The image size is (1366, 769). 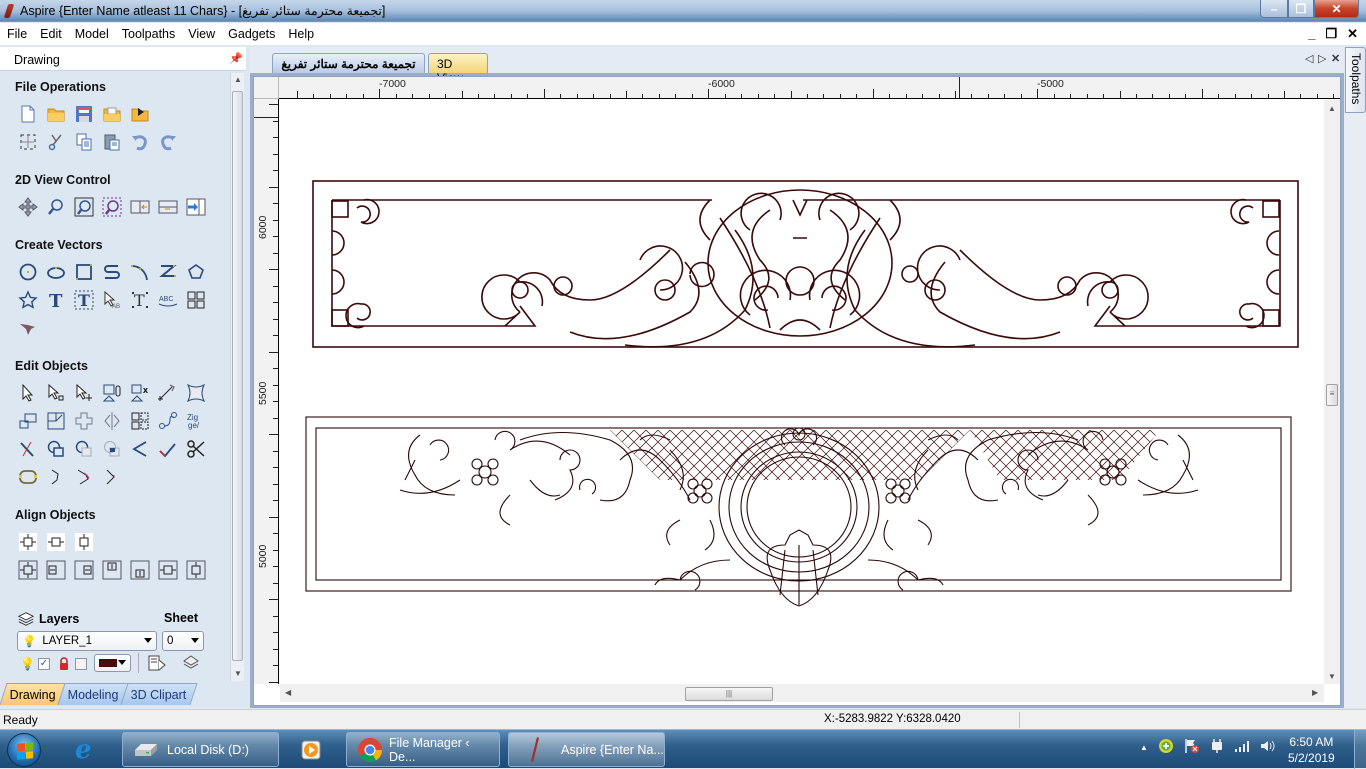 I want to click on mirror-horizontal-icon, so click(x=112, y=421).